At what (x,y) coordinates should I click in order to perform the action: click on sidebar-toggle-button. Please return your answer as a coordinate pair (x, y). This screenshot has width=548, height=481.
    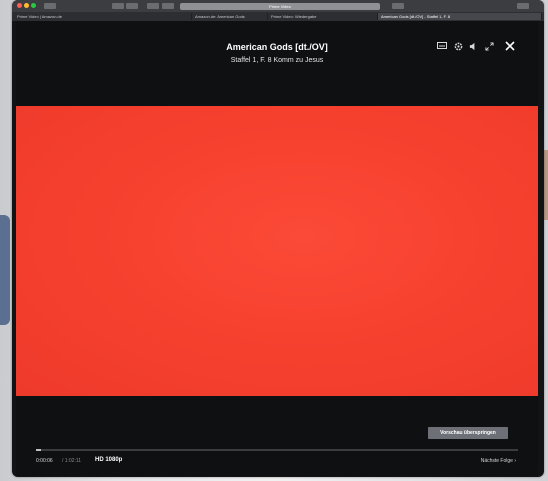
    Looking at the image, I should click on (50, 6).